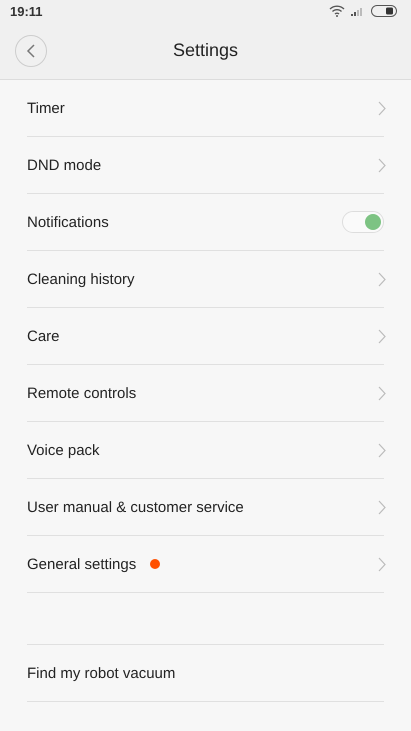  Describe the element at coordinates (81, 564) in the screenshot. I see `row-label: General settings` at that location.